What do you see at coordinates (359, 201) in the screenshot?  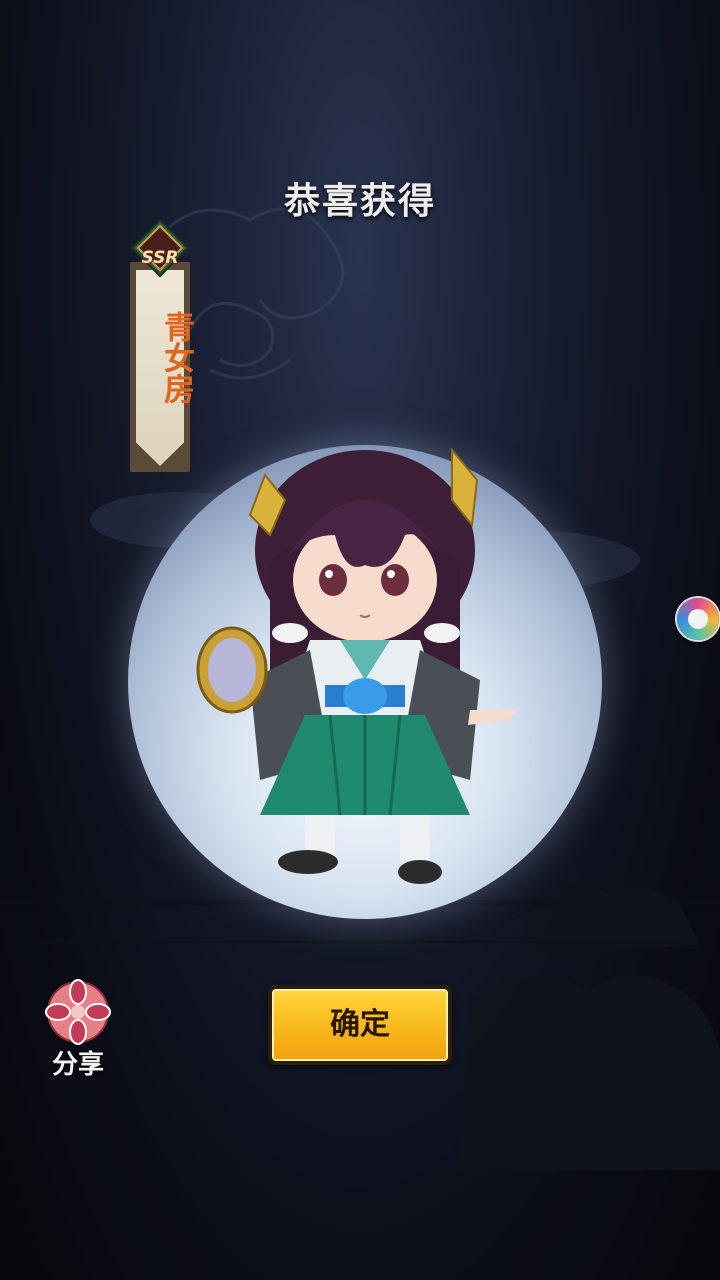 I see `page-title: 恭喜获得` at bounding box center [359, 201].